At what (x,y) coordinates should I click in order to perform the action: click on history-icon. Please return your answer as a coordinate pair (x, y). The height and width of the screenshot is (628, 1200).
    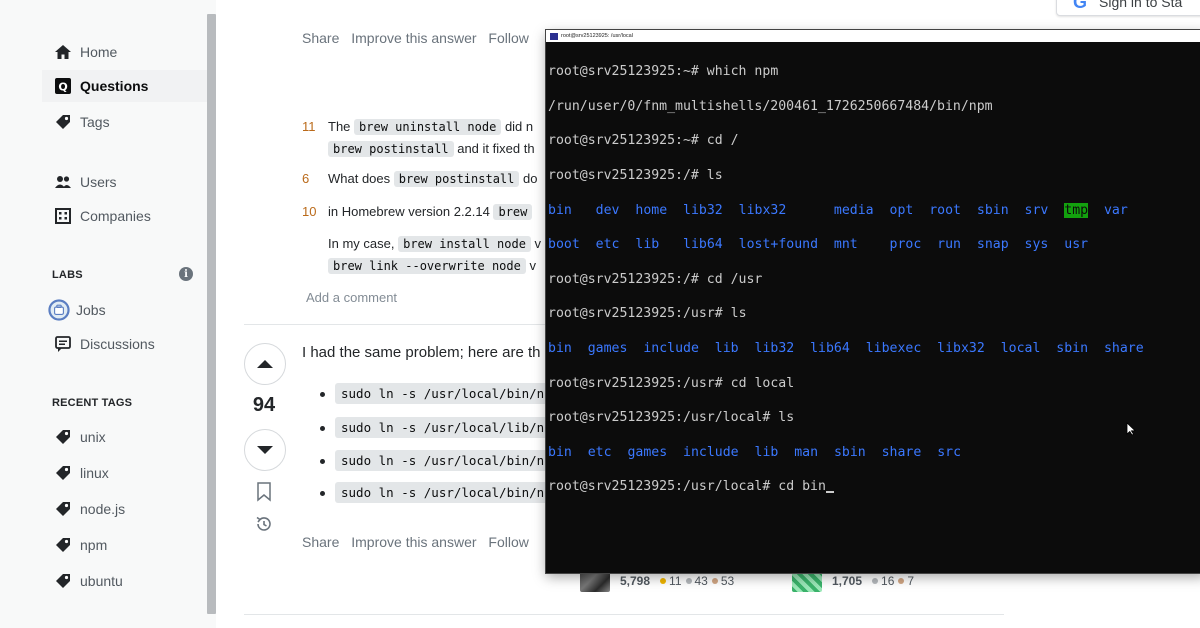
    Looking at the image, I should click on (264, 526).